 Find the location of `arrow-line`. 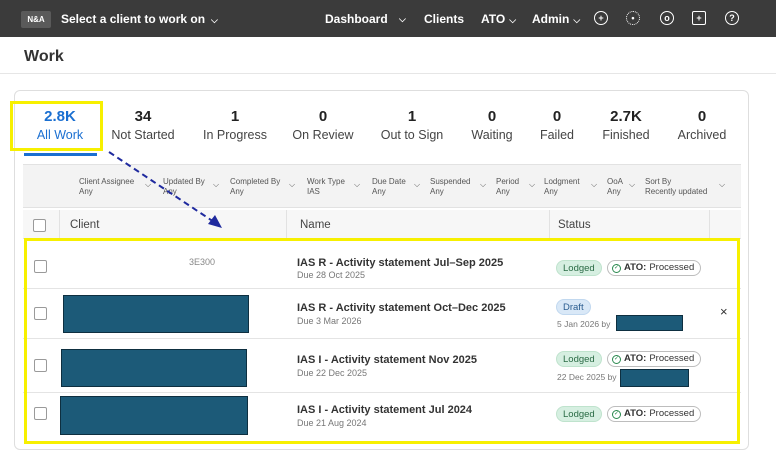

arrow-line is located at coordinates (161, 187).